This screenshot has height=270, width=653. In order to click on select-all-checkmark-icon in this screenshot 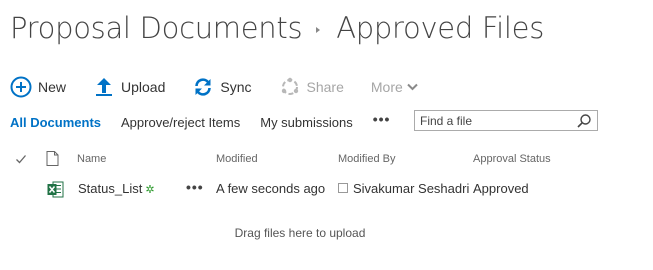, I will do `click(21, 158)`.